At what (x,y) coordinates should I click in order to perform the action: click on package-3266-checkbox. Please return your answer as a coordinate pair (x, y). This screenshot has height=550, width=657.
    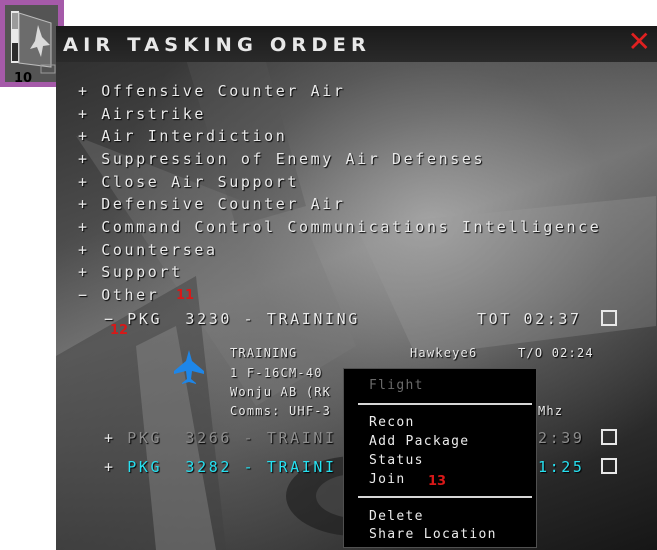
    Looking at the image, I should click on (609, 437).